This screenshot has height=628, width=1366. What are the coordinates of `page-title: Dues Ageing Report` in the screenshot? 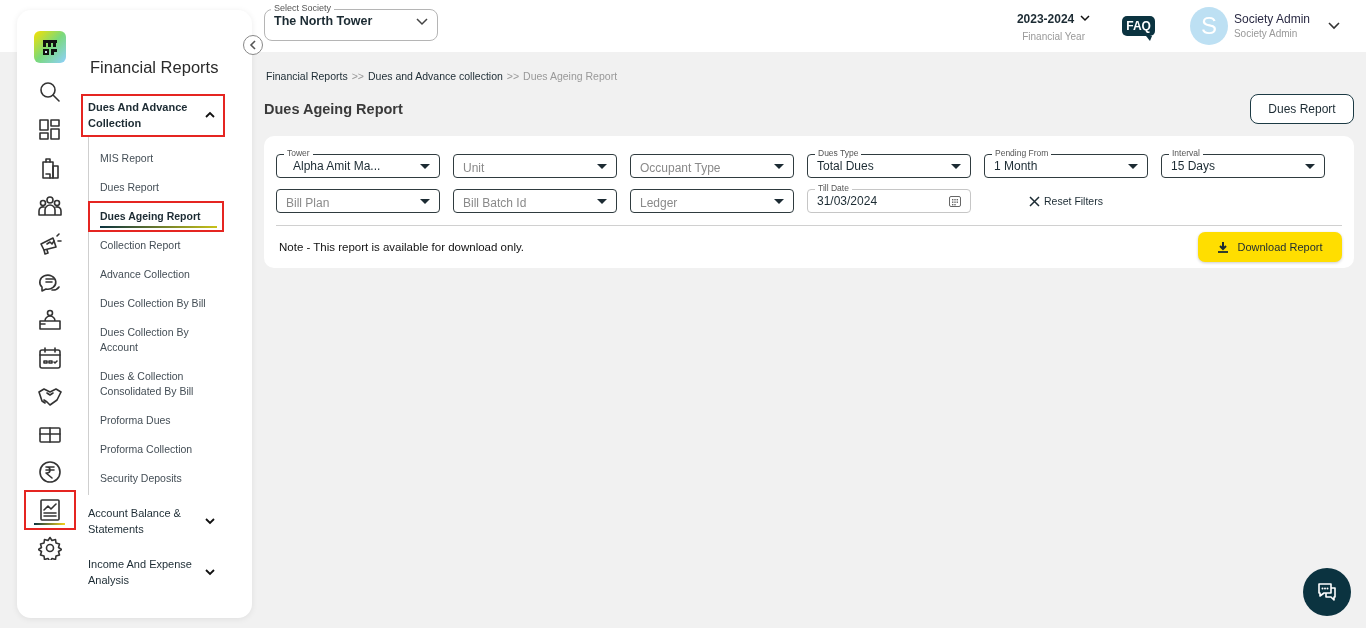 It's located at (333, 109).